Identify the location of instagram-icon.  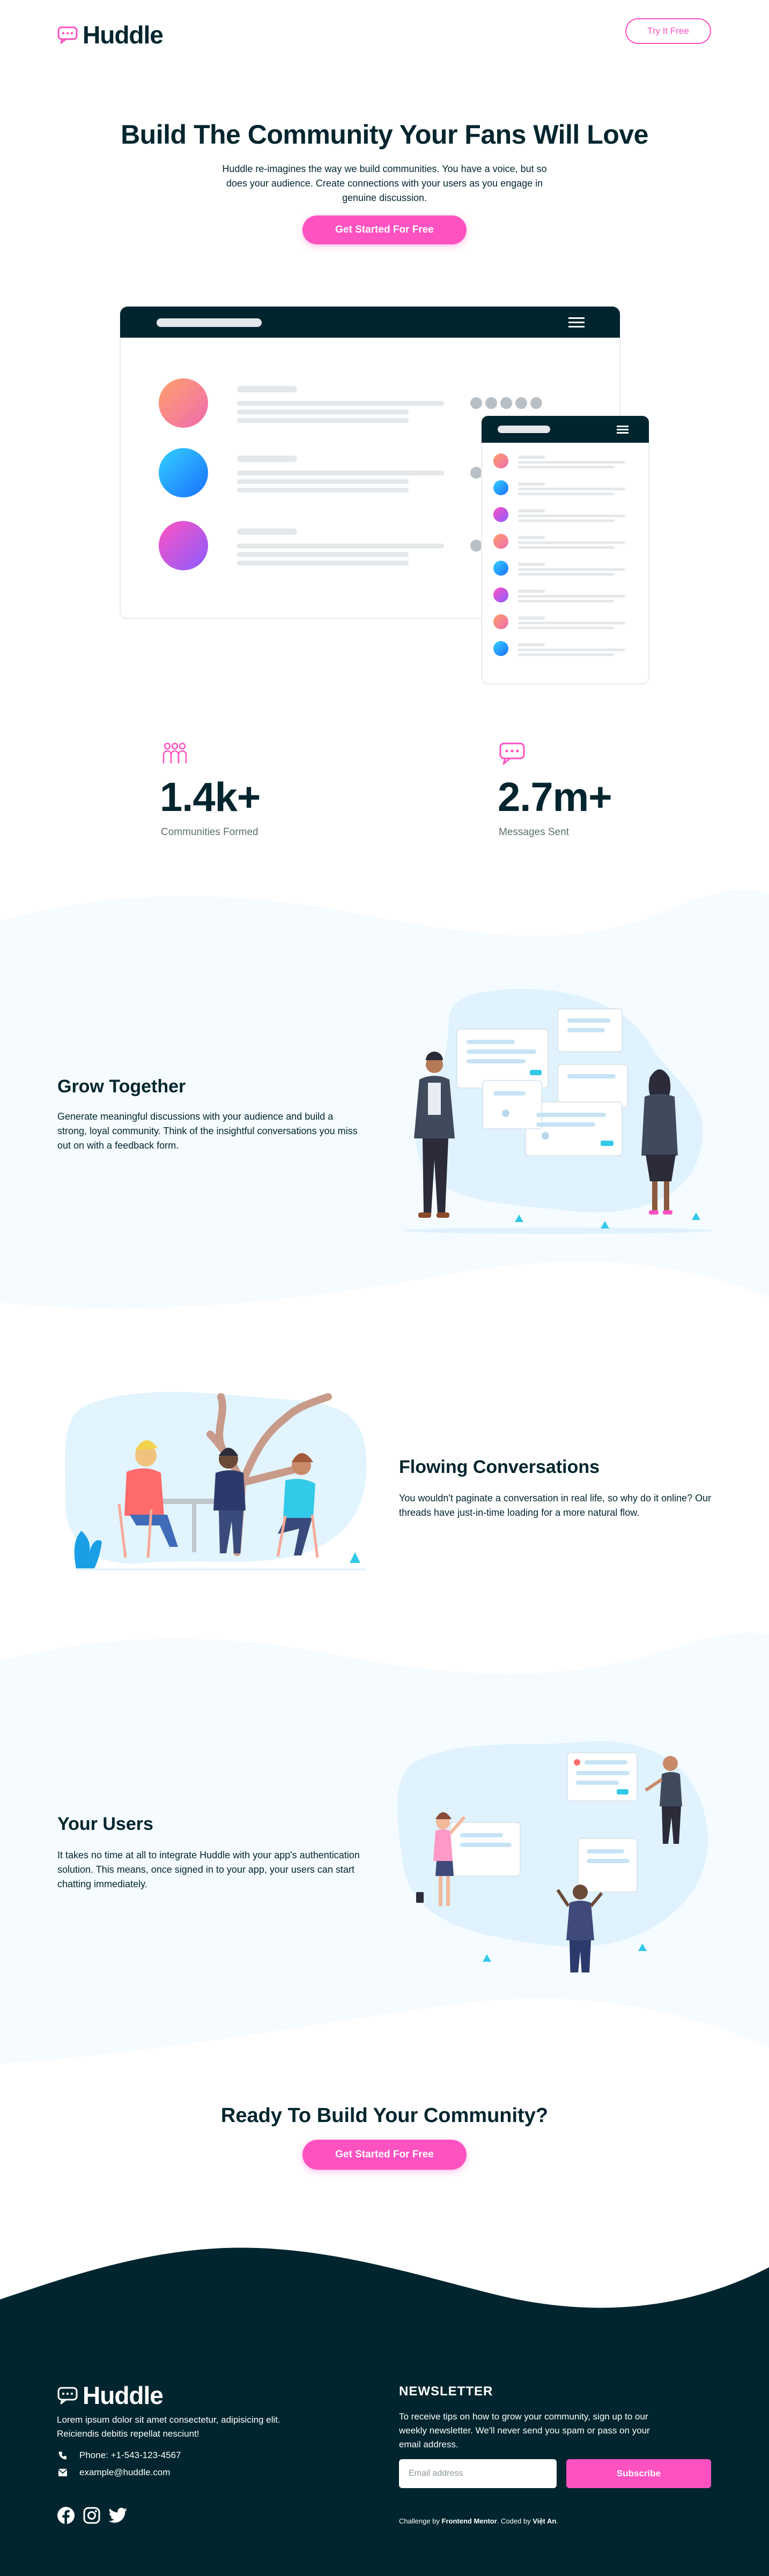
(92, 2515).